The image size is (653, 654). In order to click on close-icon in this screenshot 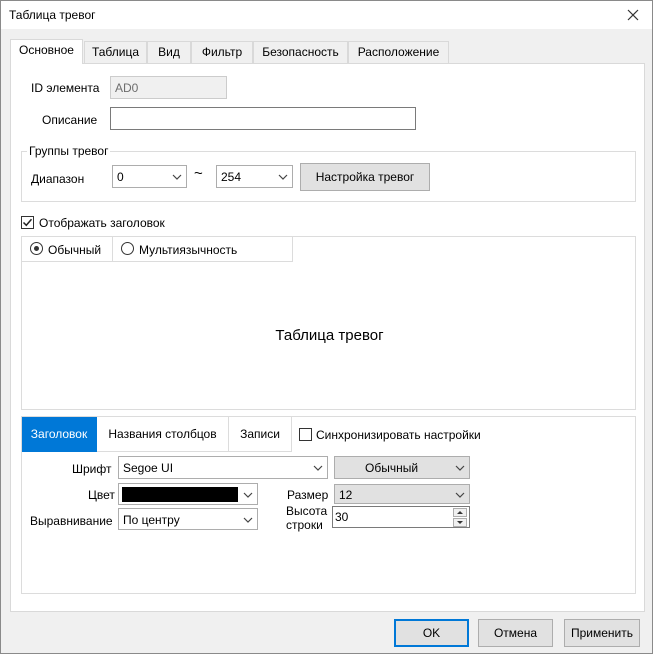, I will do `click(633, 15)`.